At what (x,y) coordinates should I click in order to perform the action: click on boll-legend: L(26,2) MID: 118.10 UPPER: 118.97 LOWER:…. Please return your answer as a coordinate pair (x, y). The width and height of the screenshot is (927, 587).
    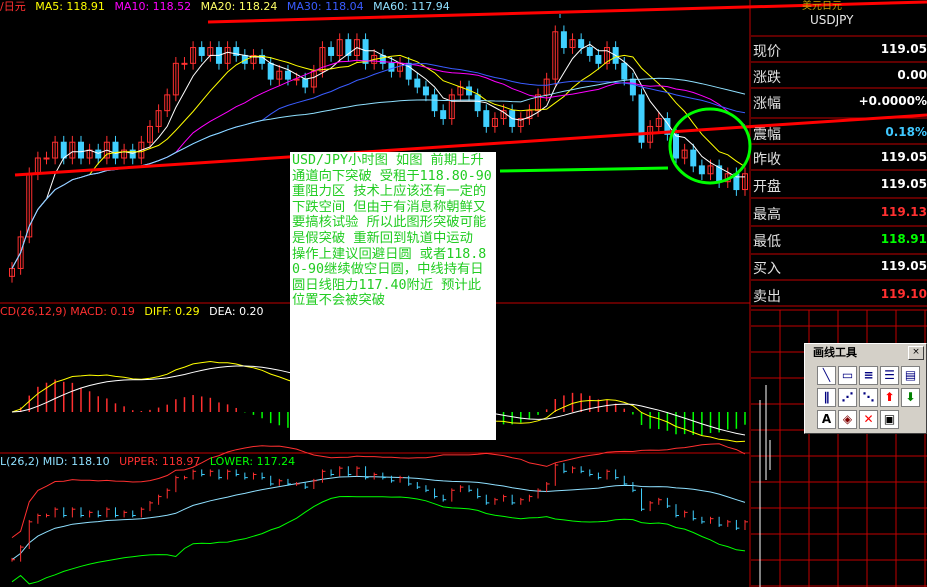
    Looking at the image, I should click on (150, 462).